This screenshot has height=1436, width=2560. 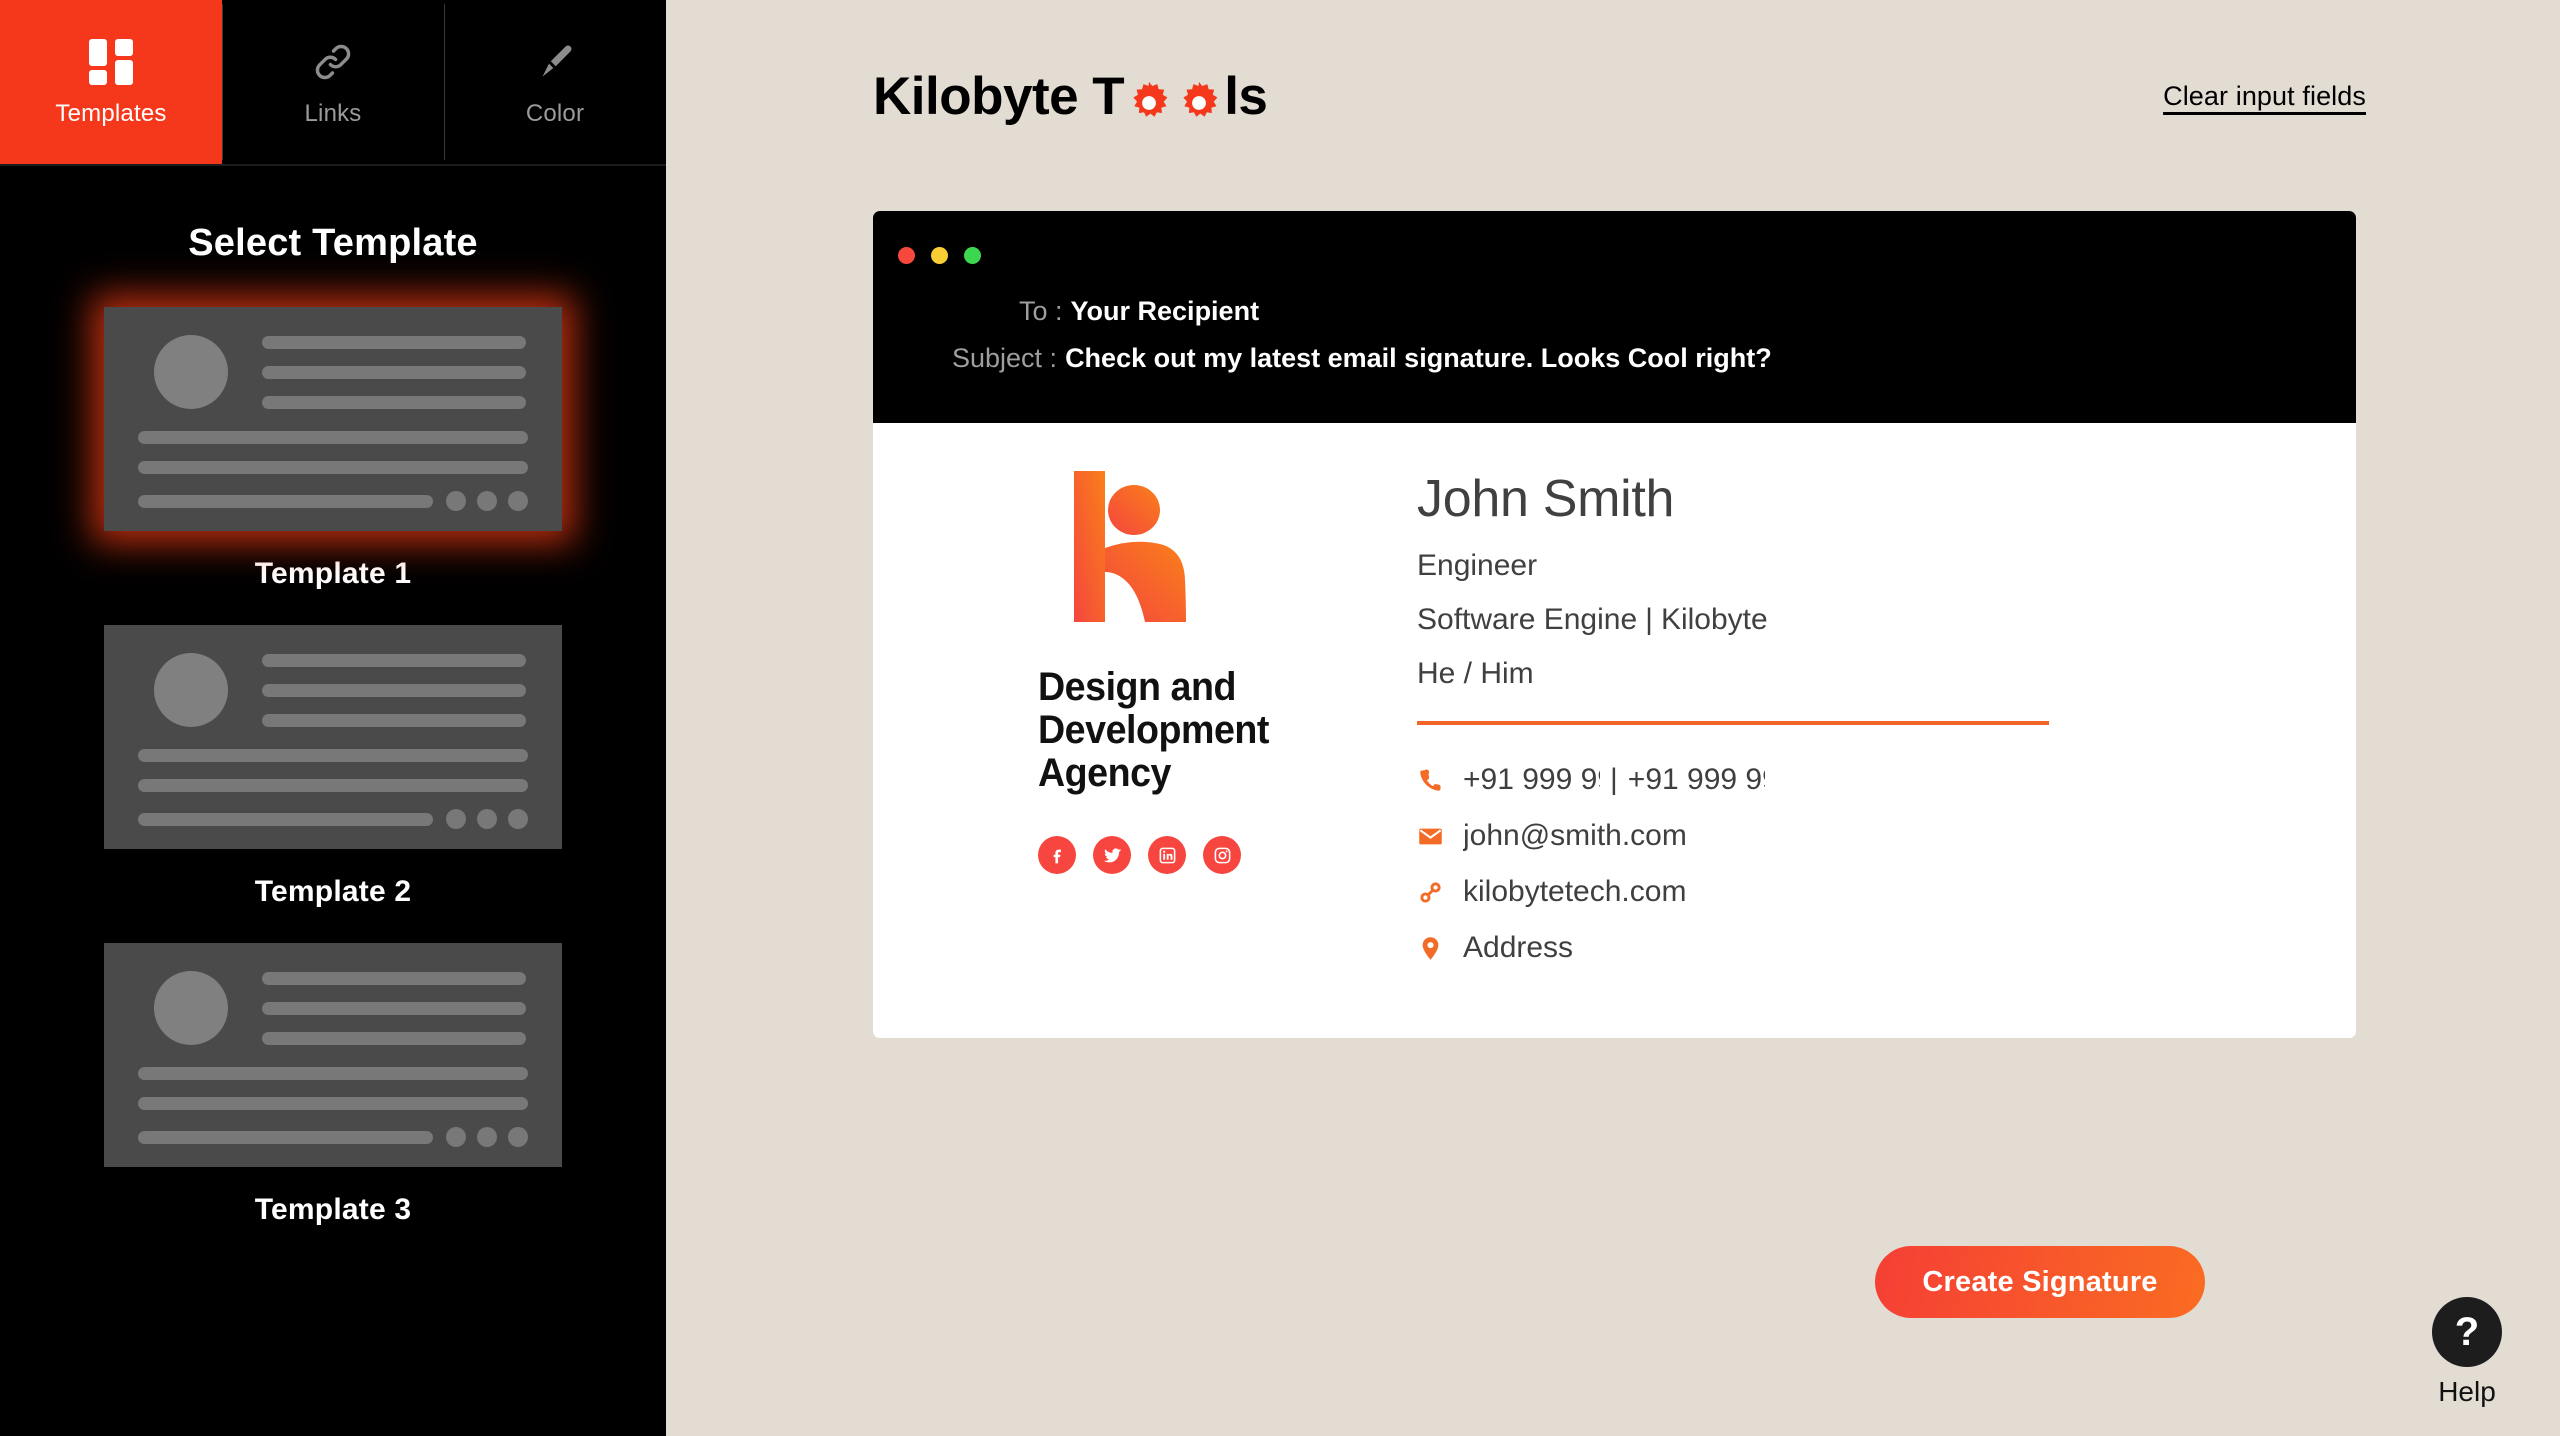 I want to click on window-controls, so click(x=1614, y=247).